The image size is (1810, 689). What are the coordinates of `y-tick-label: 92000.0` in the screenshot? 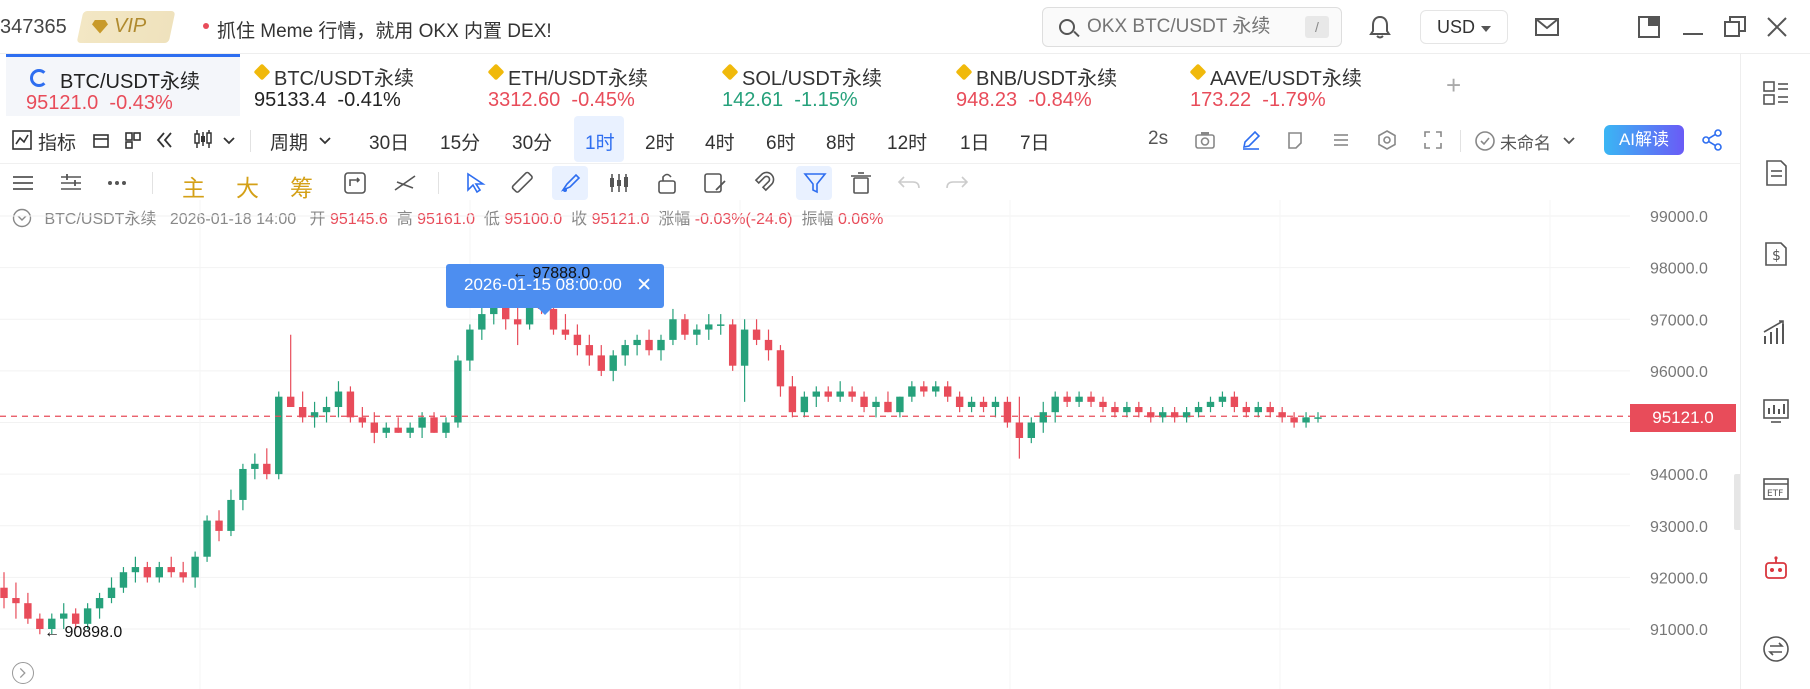 It's located at (1679, 578).